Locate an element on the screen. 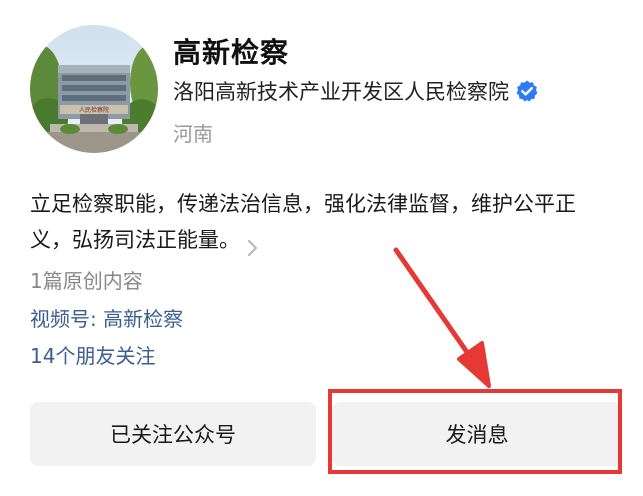 Image resolution: width=643 pixels, height=496 pixels. followed-account-button: 已关注公众号 is located at coordinates (173, 434).